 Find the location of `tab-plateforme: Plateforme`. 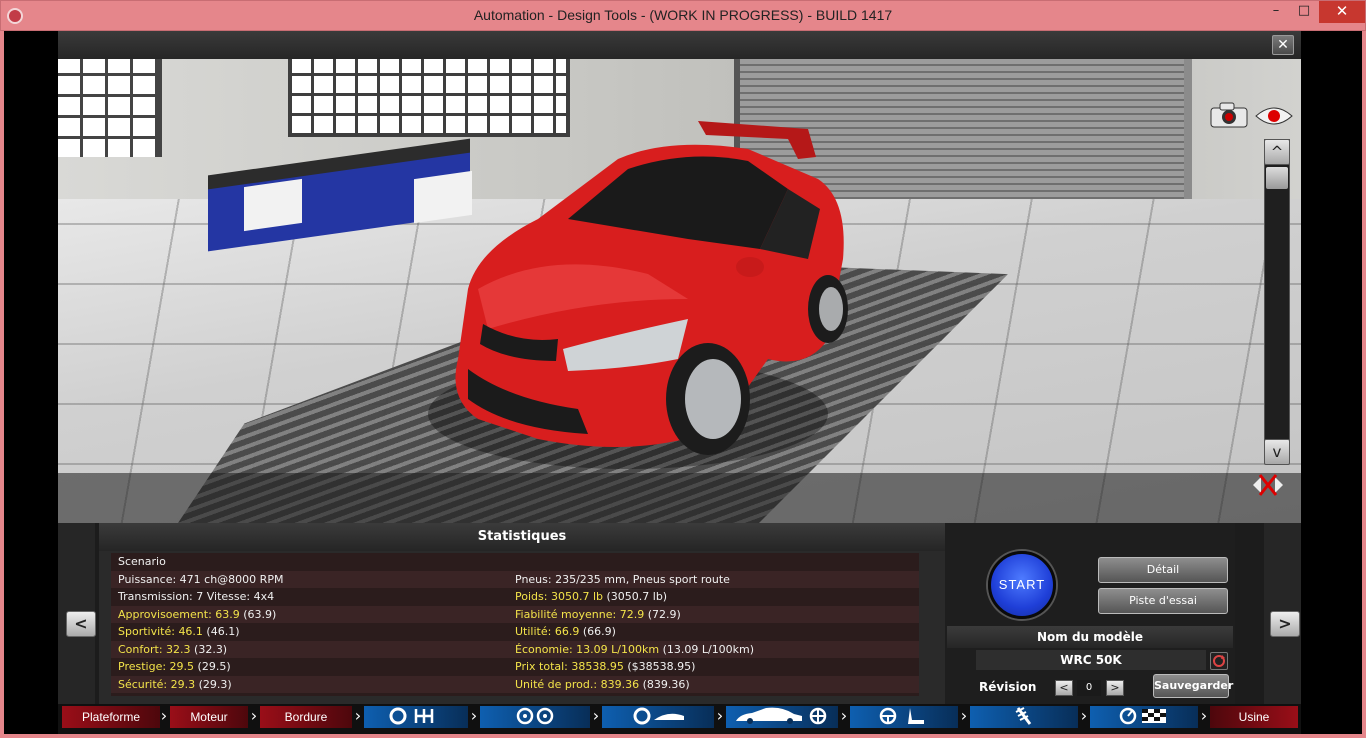

tab-plateforme: Plateforme is located at coordinates (111, 717).